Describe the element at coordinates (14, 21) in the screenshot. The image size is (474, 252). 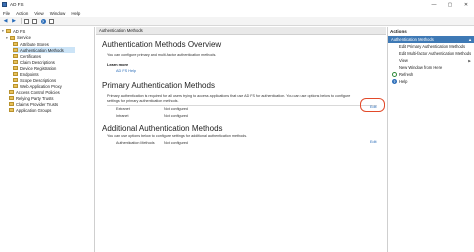
I see `forward-arrow-icon: ▶` at that location.